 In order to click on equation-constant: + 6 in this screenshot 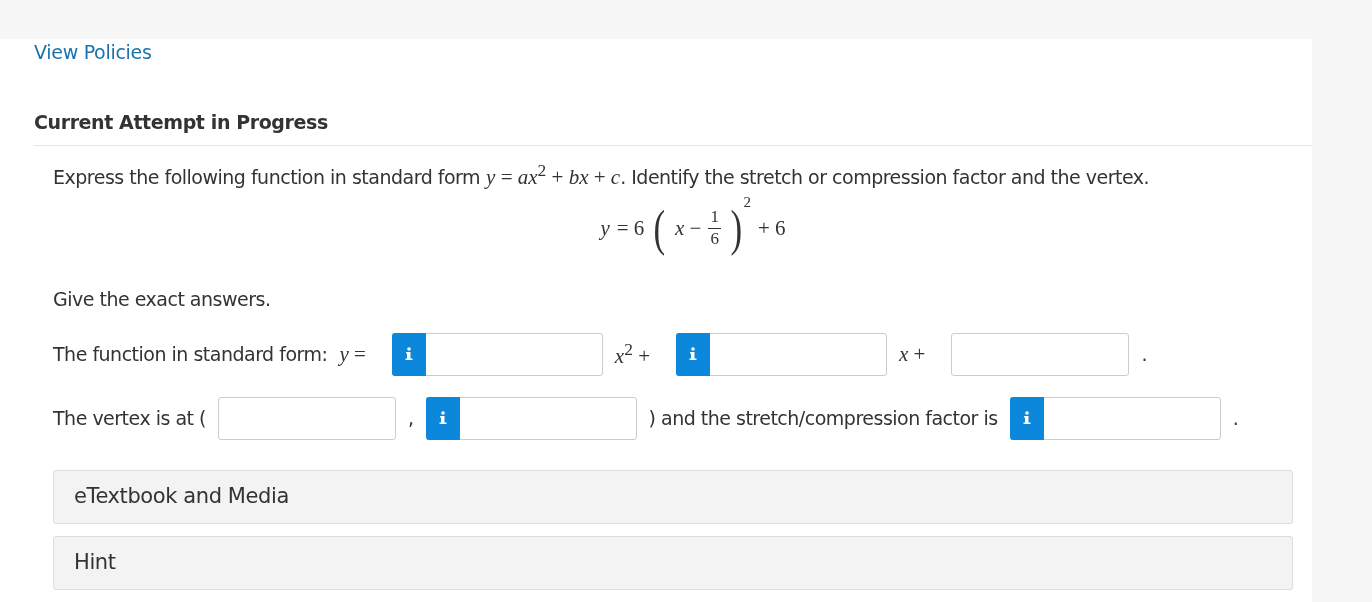, I will do `click(772, 228)`.